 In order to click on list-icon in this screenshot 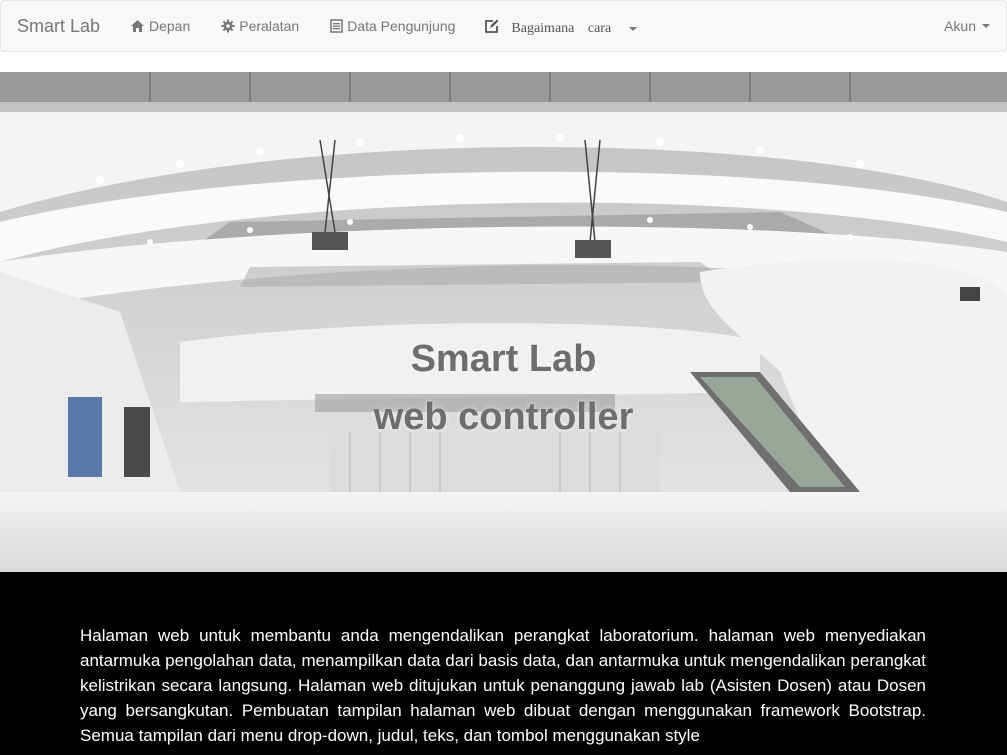, I will do `click(336, 26)`.